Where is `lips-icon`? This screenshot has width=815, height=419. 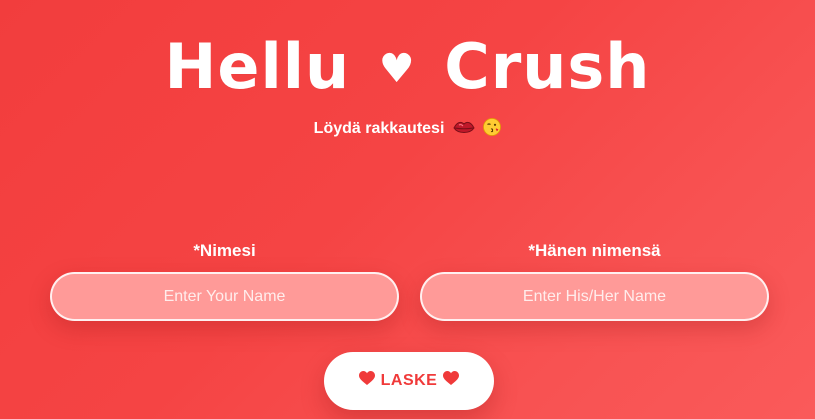 lips-icon is located at coordinates (464, 132).